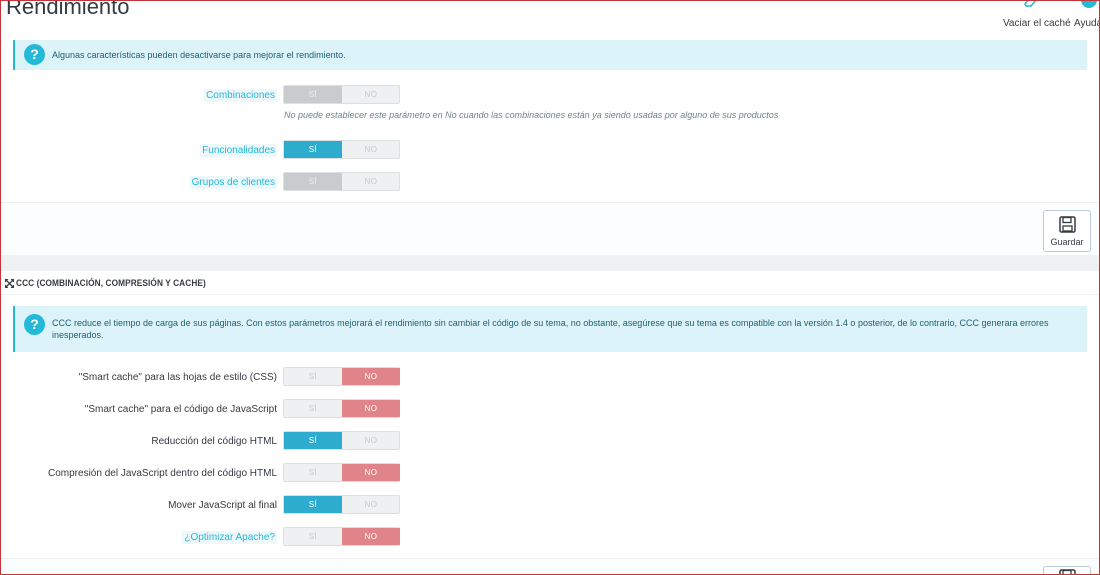  I want to click on page-title: Rendimiento, so click(68, 9).